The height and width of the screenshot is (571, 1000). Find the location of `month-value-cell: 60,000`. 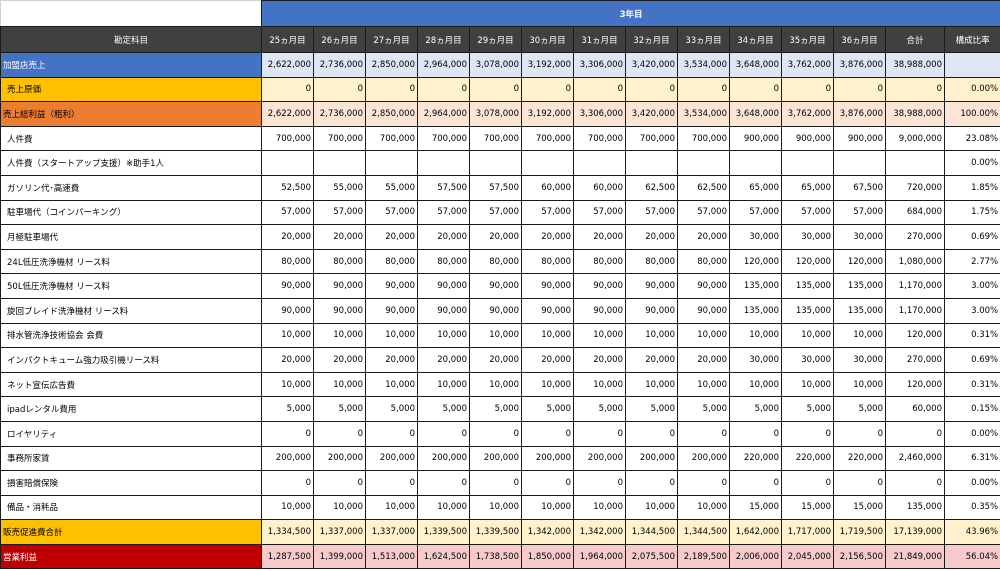

month-value-cell: 60,000 is located at coordinates (547, 187).